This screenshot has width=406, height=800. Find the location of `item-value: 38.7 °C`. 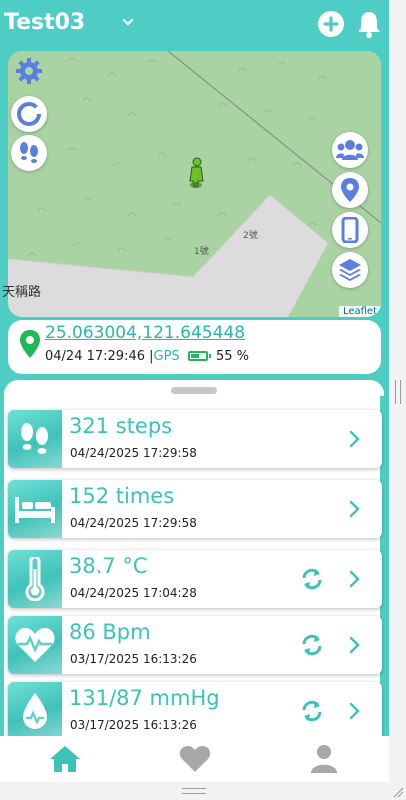

item-value: 38.7 °C is located at coordinates (108, 566).